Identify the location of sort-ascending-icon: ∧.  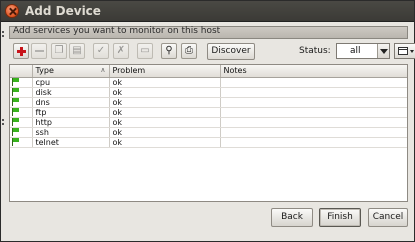
(103, 70).